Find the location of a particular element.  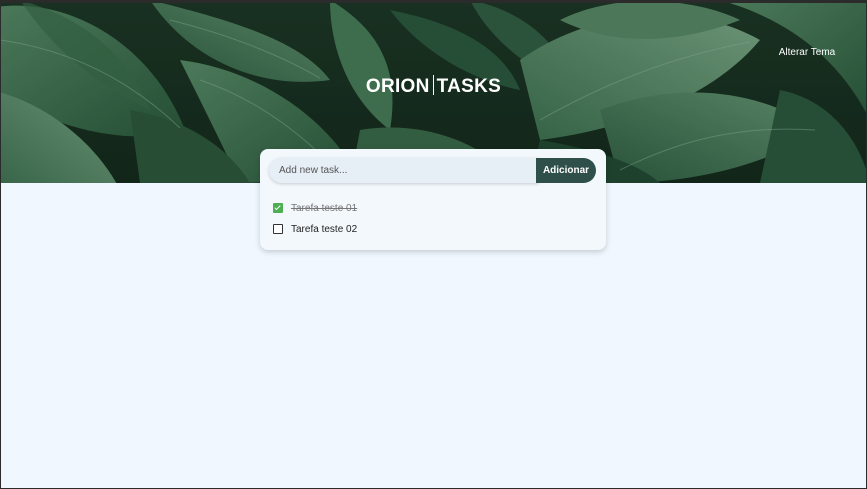

task-checkbox-checked is located at coordinates (278, 208).